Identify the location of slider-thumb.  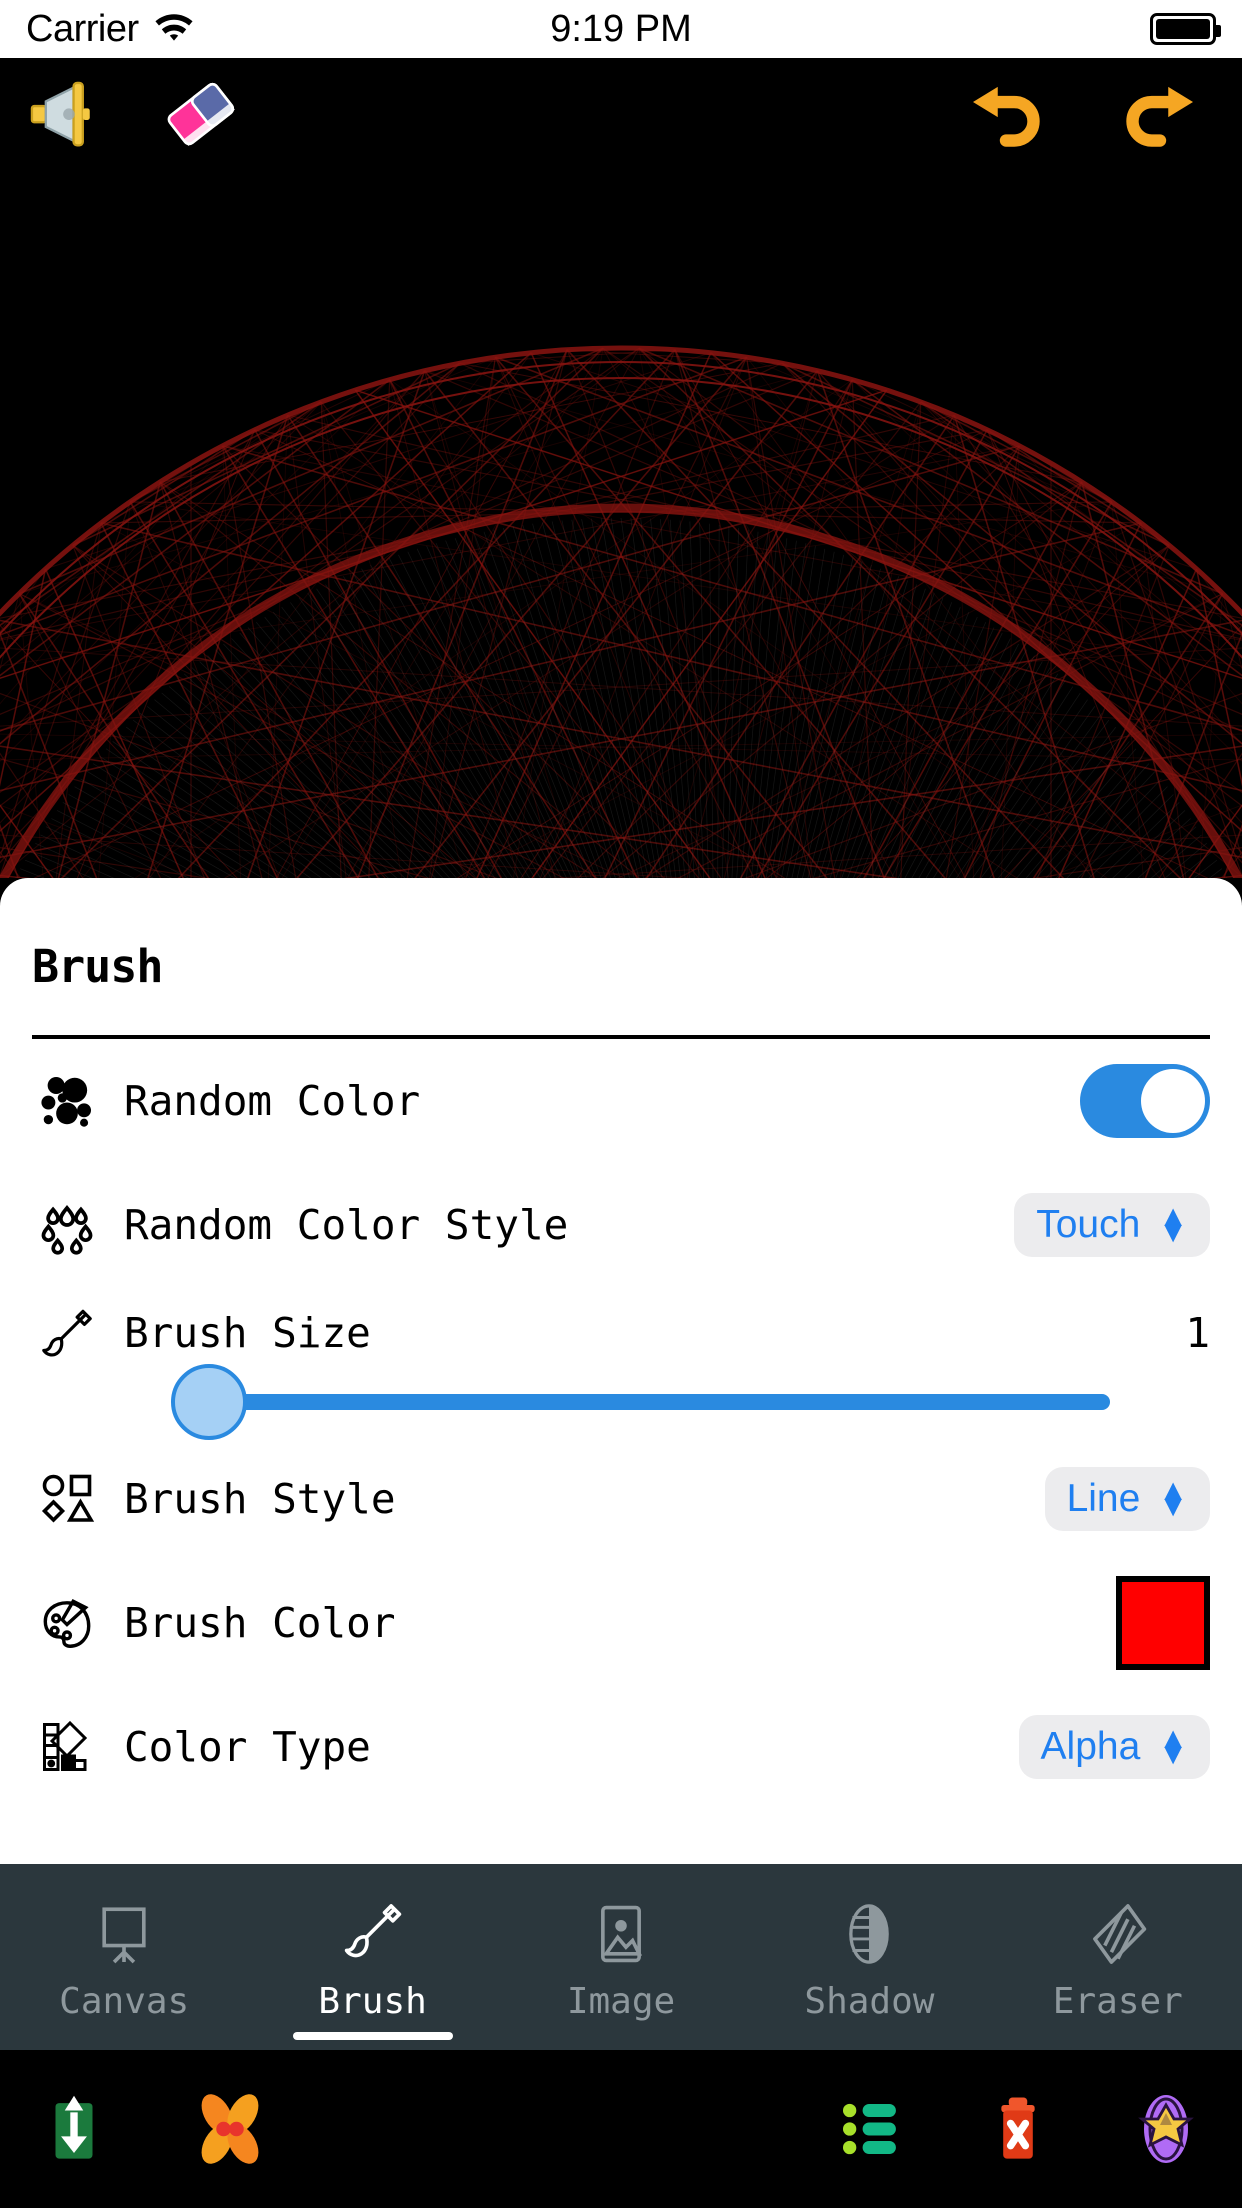
(208, 1402).